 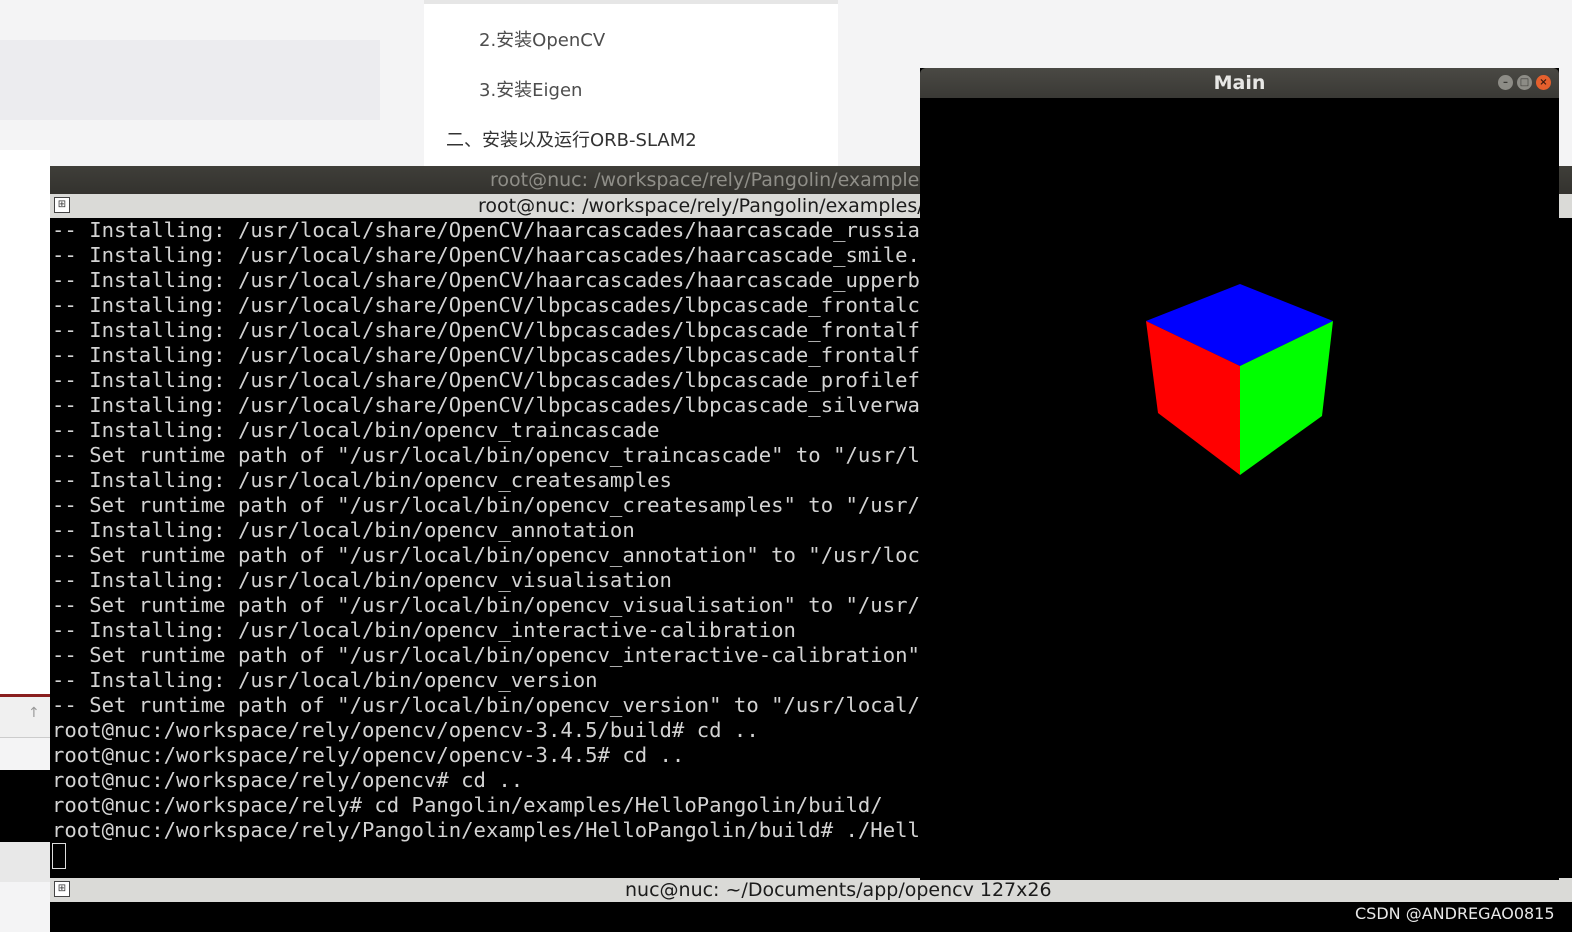 I want to click on page-dark-region, so click(x=25, y=806).